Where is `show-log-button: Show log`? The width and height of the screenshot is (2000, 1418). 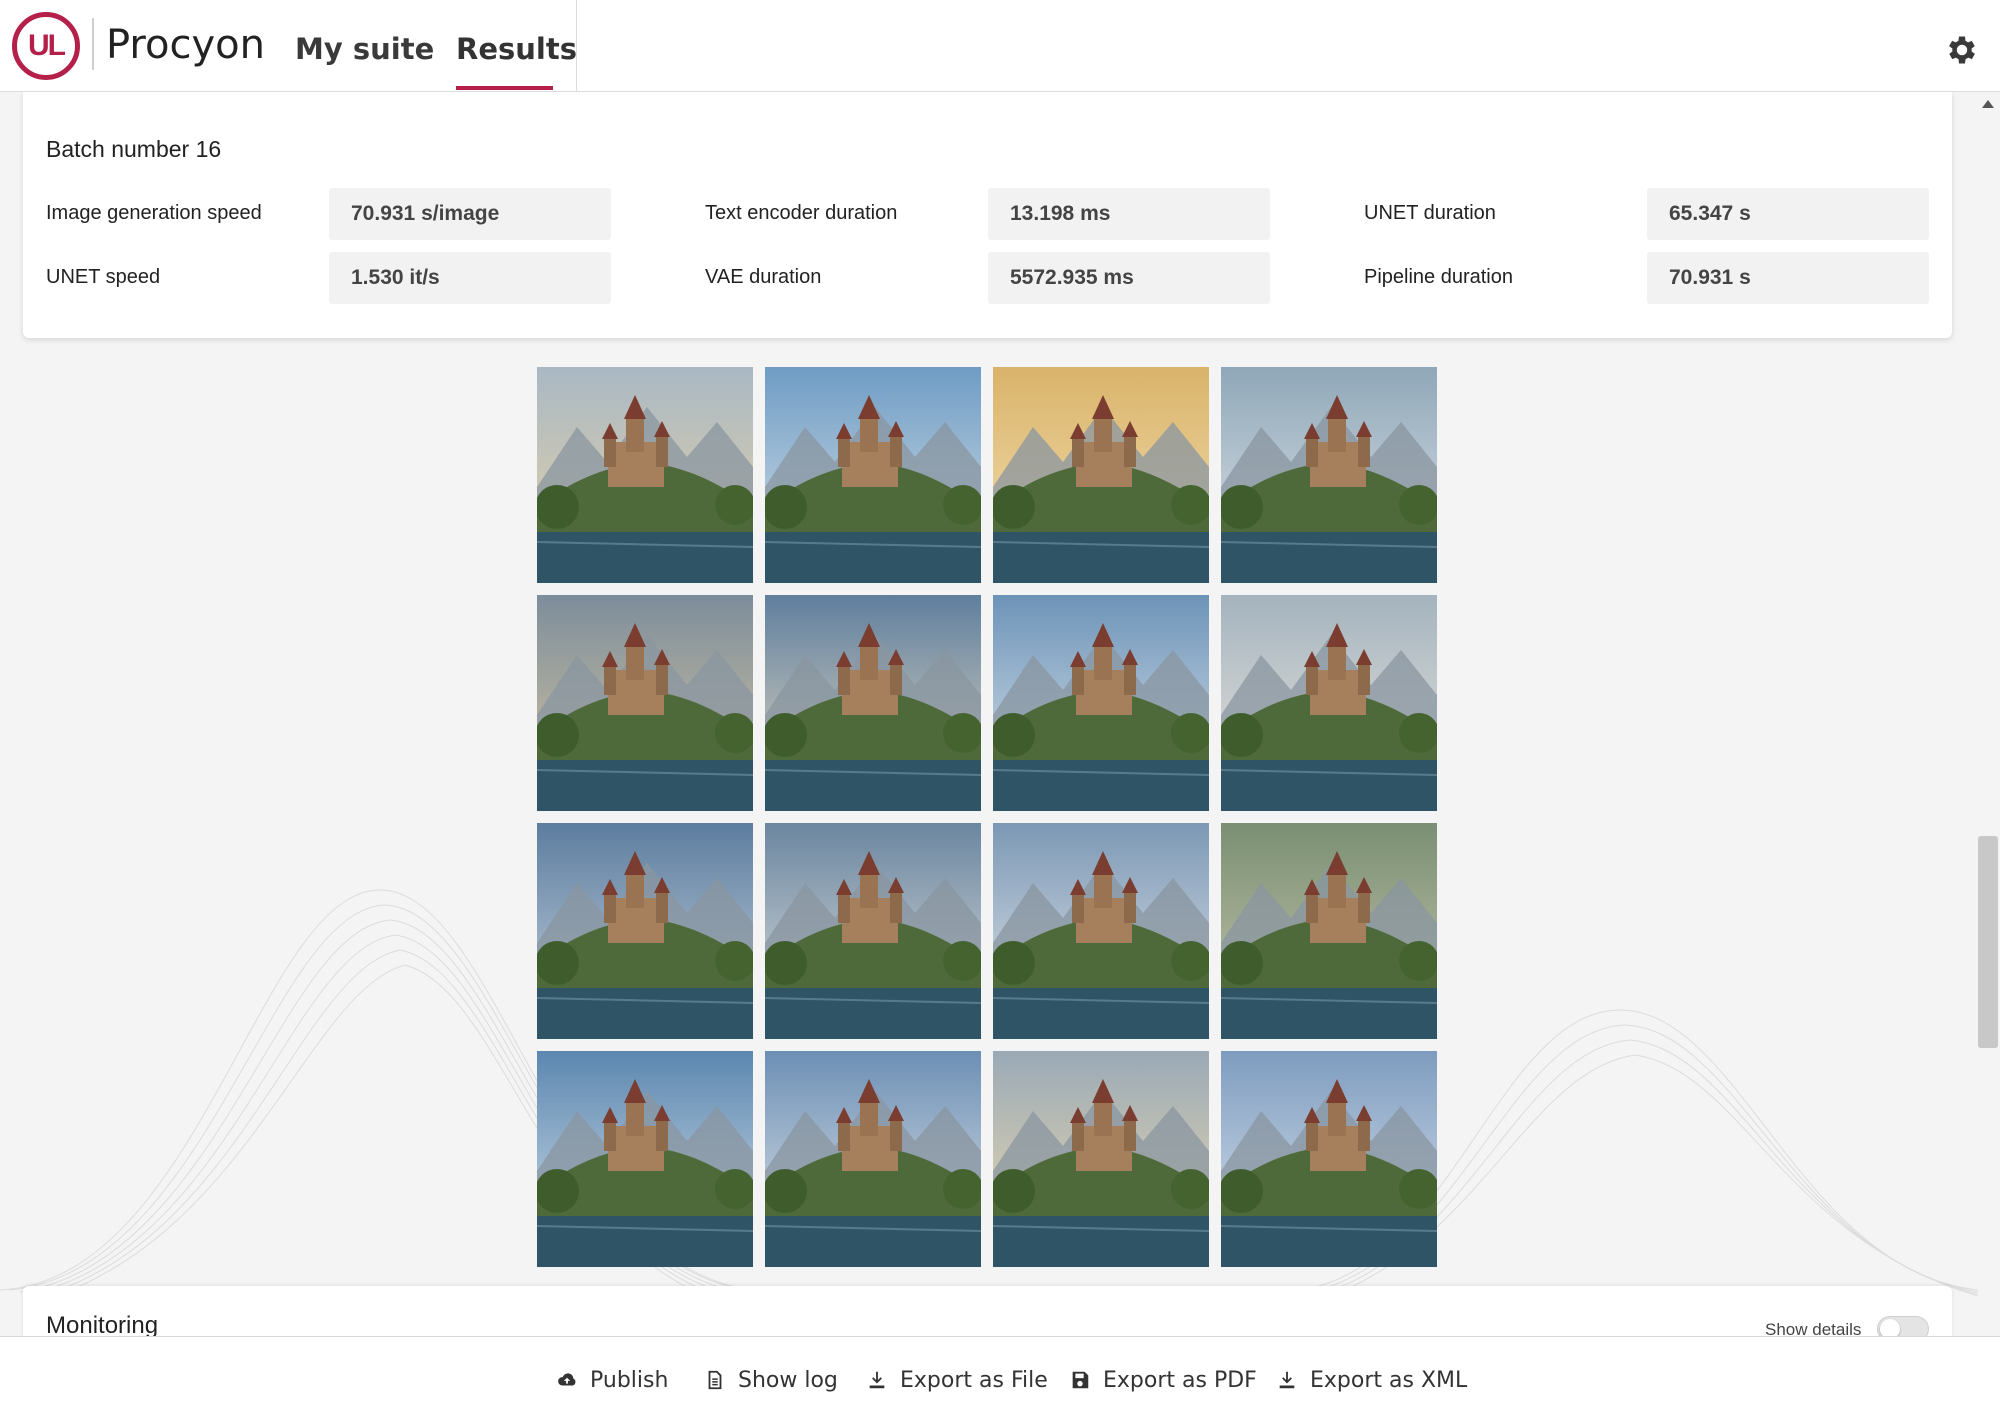
show-log-button: Show log is located at coordinates (771, 1380).